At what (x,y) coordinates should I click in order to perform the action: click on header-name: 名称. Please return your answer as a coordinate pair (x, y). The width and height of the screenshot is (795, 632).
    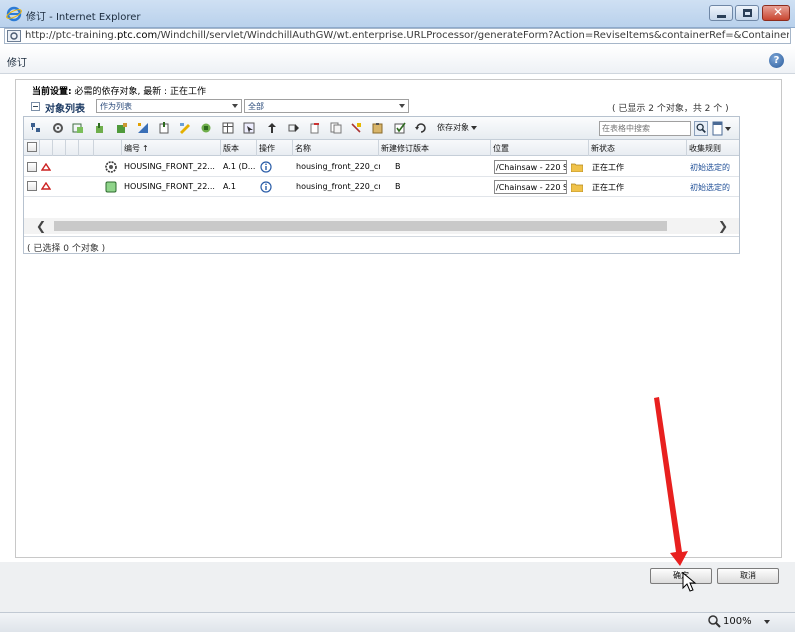
    Looking at the image, I should click on (335, 148).